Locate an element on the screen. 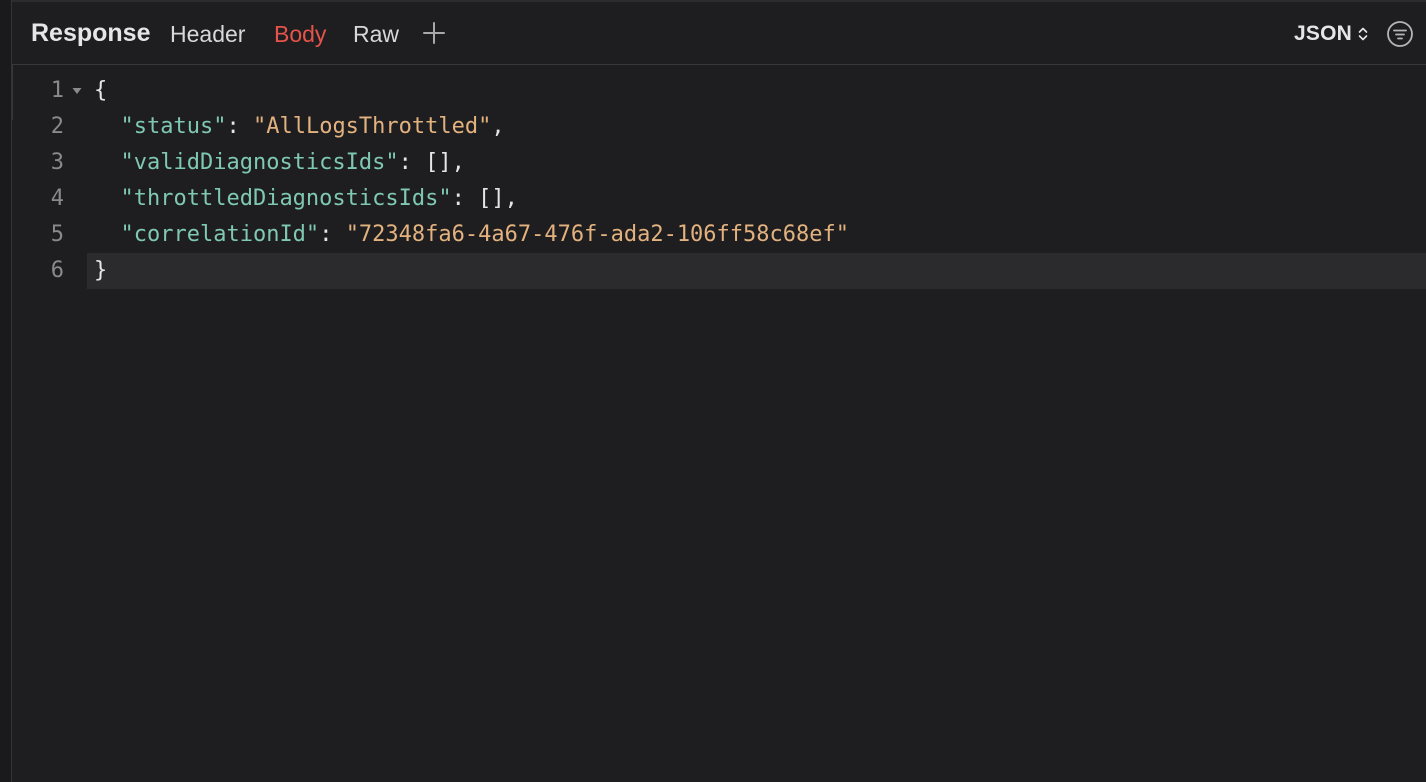  line-number: 2 is located at coordinates (57, 126).